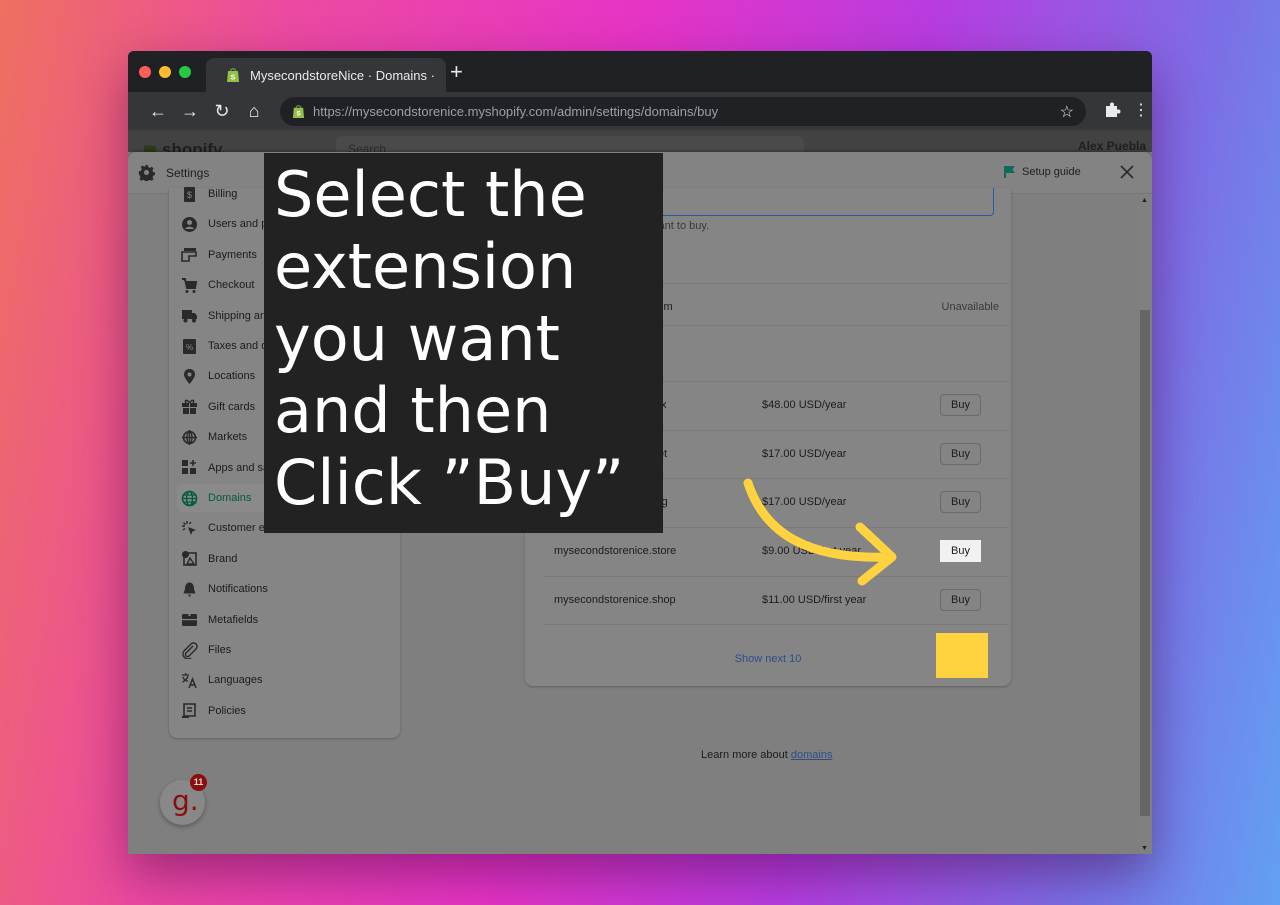  What do you see at coordinates (776, 624) in the screenshot?
I see `divider` at bounding box center [776, 624].